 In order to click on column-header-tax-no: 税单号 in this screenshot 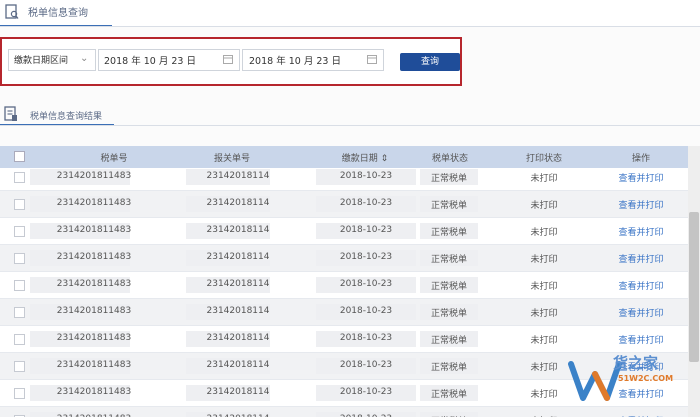, I will do `click(114, 159)`.